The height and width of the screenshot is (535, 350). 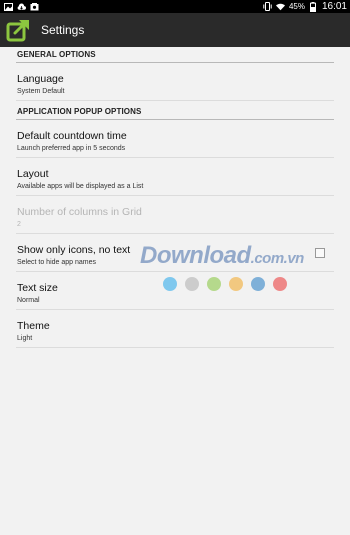 I want to click on battery-icon, so click(x=313, y=6).